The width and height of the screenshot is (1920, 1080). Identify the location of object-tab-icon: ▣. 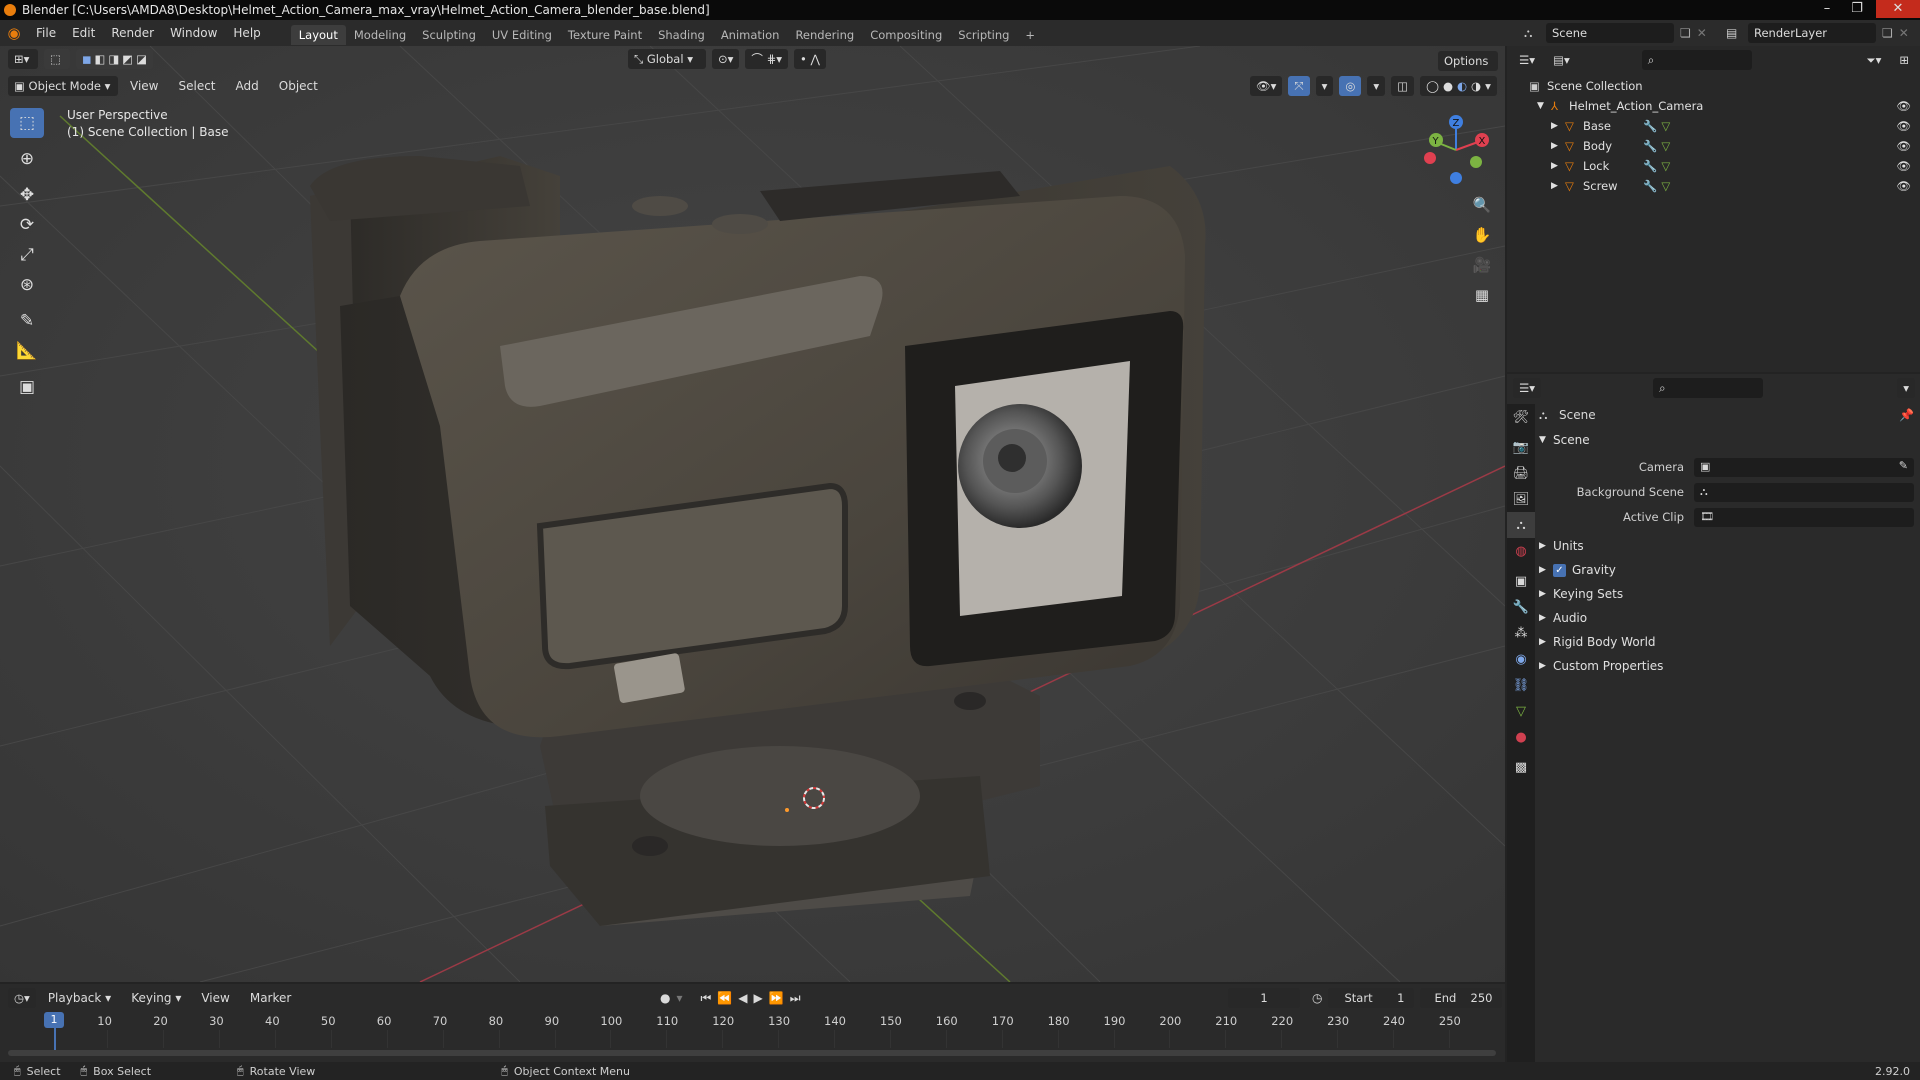
(1521, 581).